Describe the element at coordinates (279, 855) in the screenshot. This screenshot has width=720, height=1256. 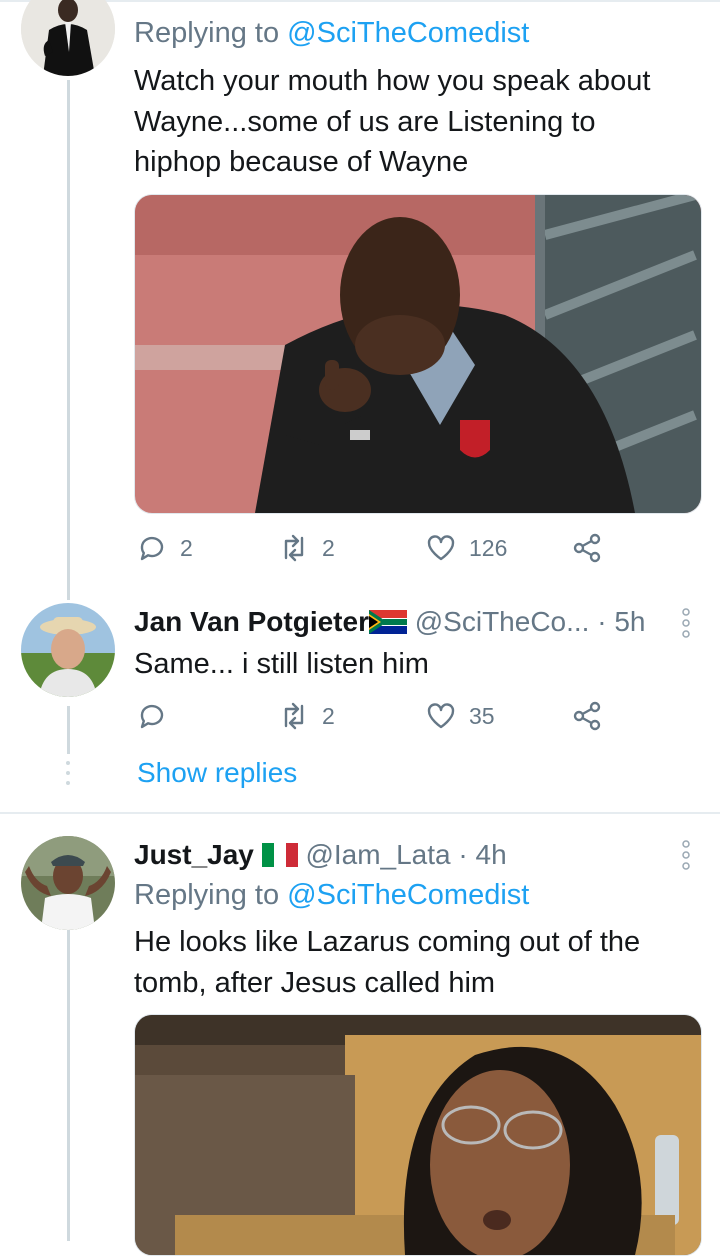
I see `italy-flag-icon` at that location.